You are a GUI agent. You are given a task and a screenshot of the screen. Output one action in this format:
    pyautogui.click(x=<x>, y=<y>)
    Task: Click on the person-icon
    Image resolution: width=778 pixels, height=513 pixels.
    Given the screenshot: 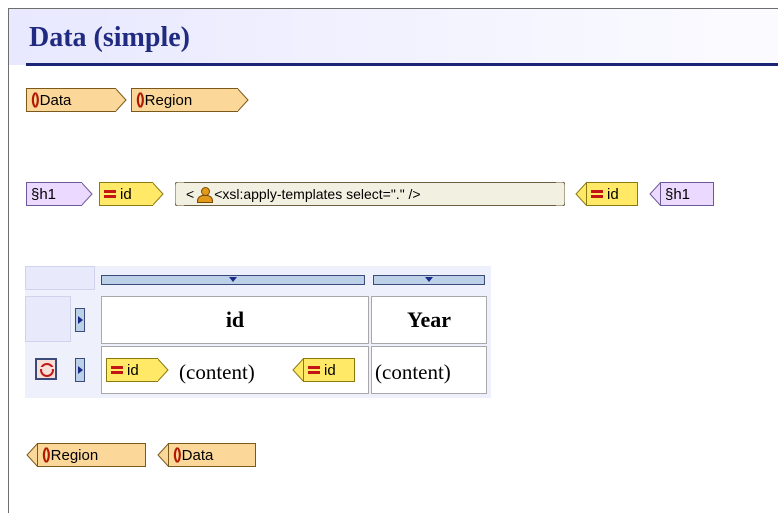 What is the action you would take?
    pyautogui.click(x=205, y=194)
    